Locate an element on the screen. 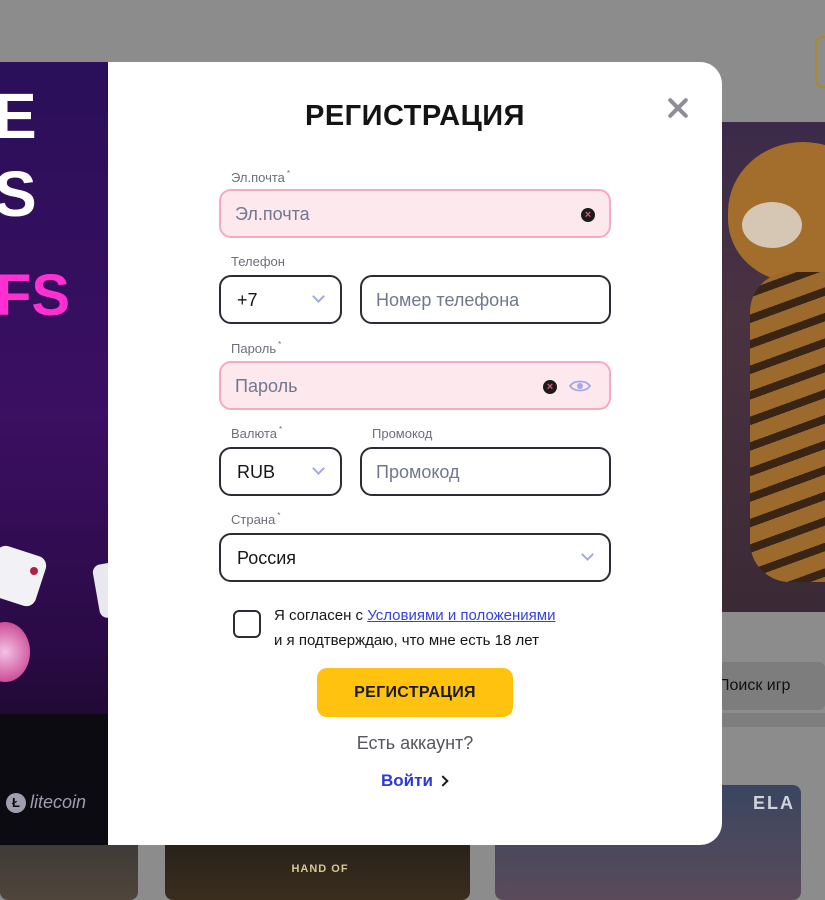  promo-footer is located at coordinates (60, 779).